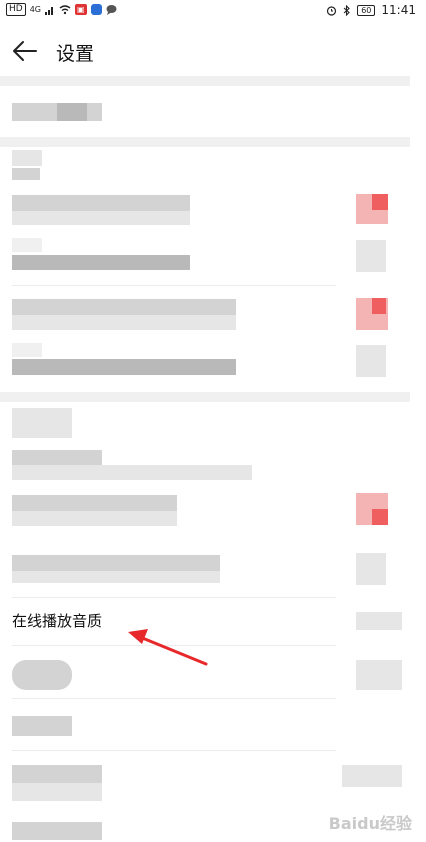 The width and height of the screenshot is (426, 842). Describe the element at coordinates (213, 10) in the screenshot. I see `status-bar: HD 4G ▣ 60 11:41` at that location.